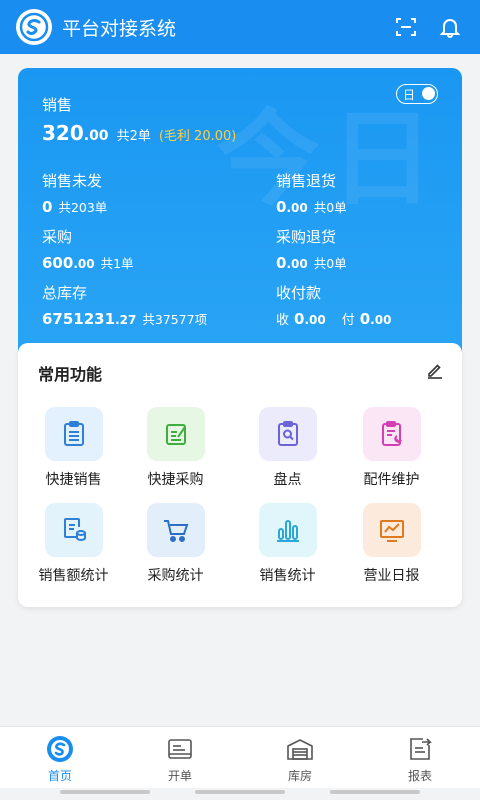 The width and height of the screenshot is (480, 800). I want to click on func-stocktake: 盘点, so click(287, 448).